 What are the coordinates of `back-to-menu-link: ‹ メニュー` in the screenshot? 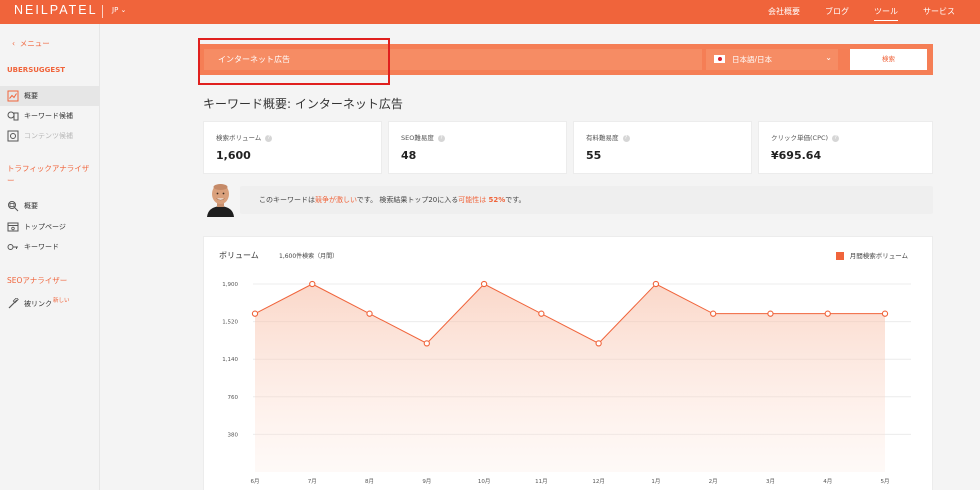 It's located at (31, 43).